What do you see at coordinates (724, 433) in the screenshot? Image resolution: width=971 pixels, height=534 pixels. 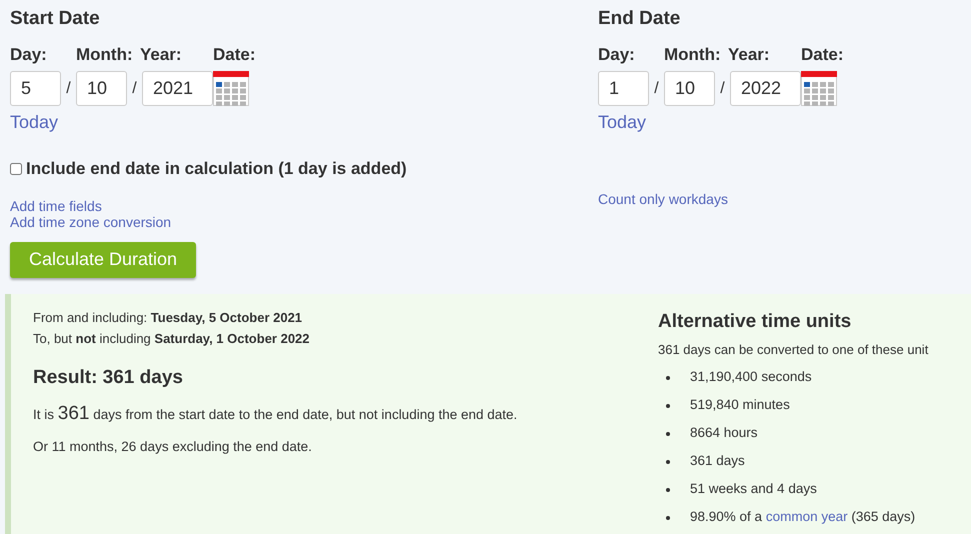 I see `unit-item: 8664 hours` at bounding box center [724, 433].